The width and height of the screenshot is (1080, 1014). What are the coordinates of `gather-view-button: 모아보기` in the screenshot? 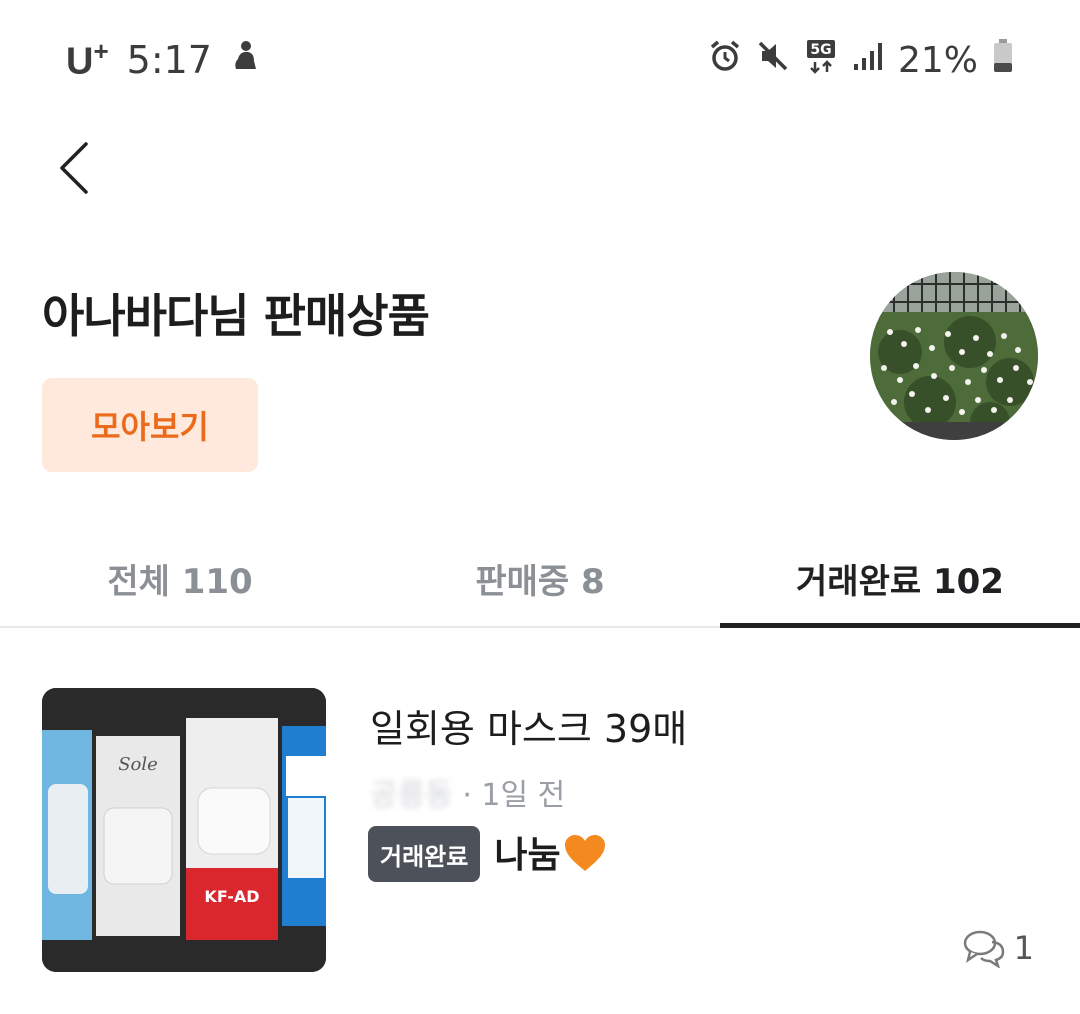 It's located at (150, 425).